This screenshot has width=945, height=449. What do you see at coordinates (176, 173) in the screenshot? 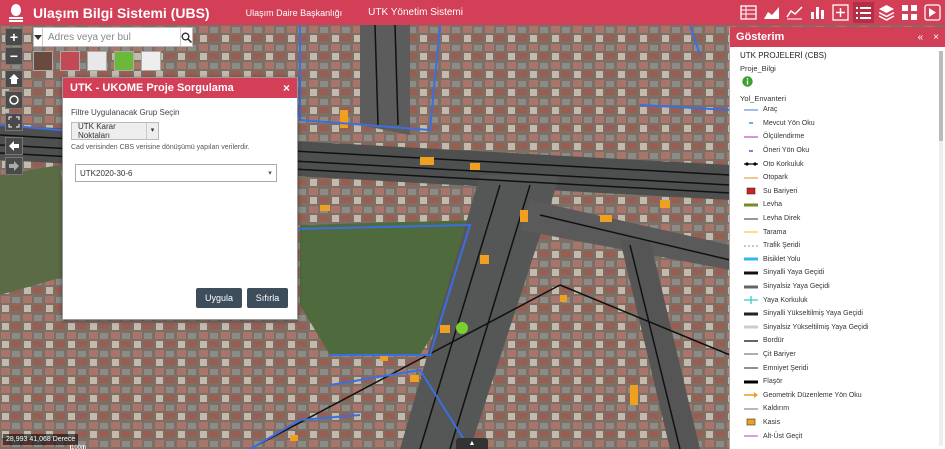
I see `project-select: UTK2020-30-6 ▾` at bounding box center [176, 173].